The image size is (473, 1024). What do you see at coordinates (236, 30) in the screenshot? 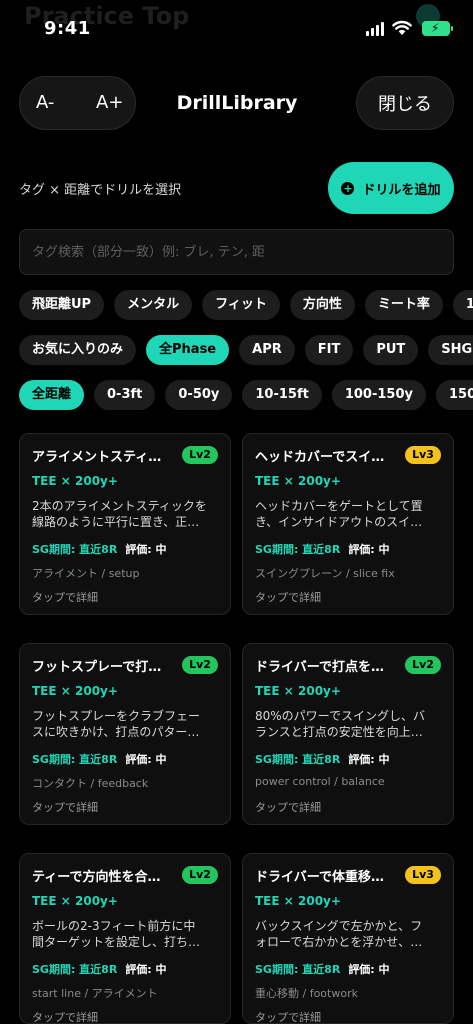
I see `status-bar: Practice Top 9:41 ⚡` at bounding box center [236, 30].